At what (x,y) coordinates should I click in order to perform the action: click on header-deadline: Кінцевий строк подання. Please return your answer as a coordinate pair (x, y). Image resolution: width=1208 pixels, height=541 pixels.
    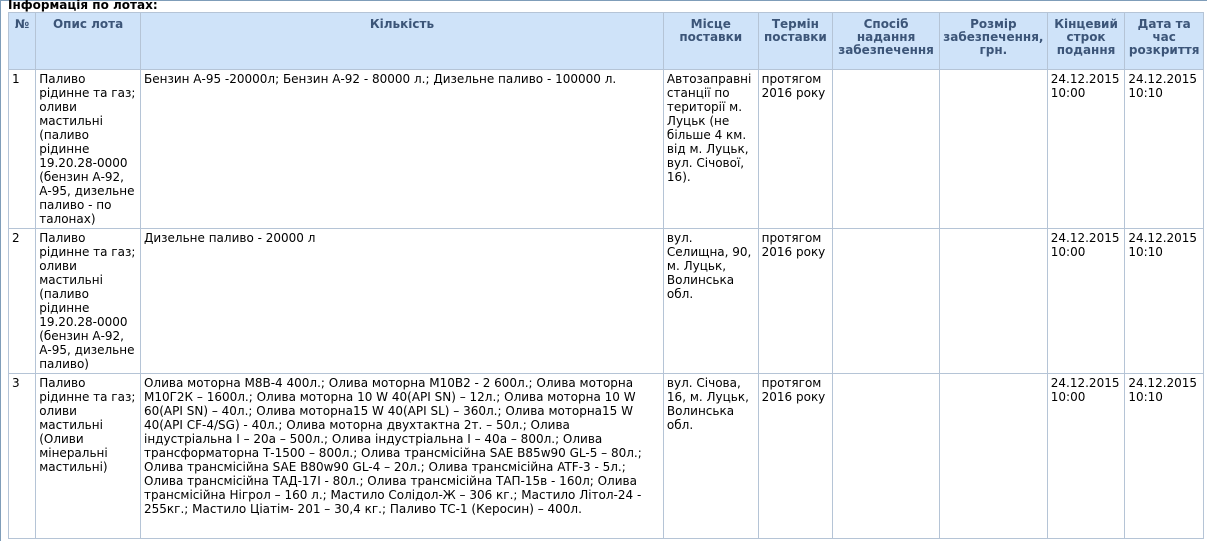
    Looking at the image, I should click on (1086, 41).